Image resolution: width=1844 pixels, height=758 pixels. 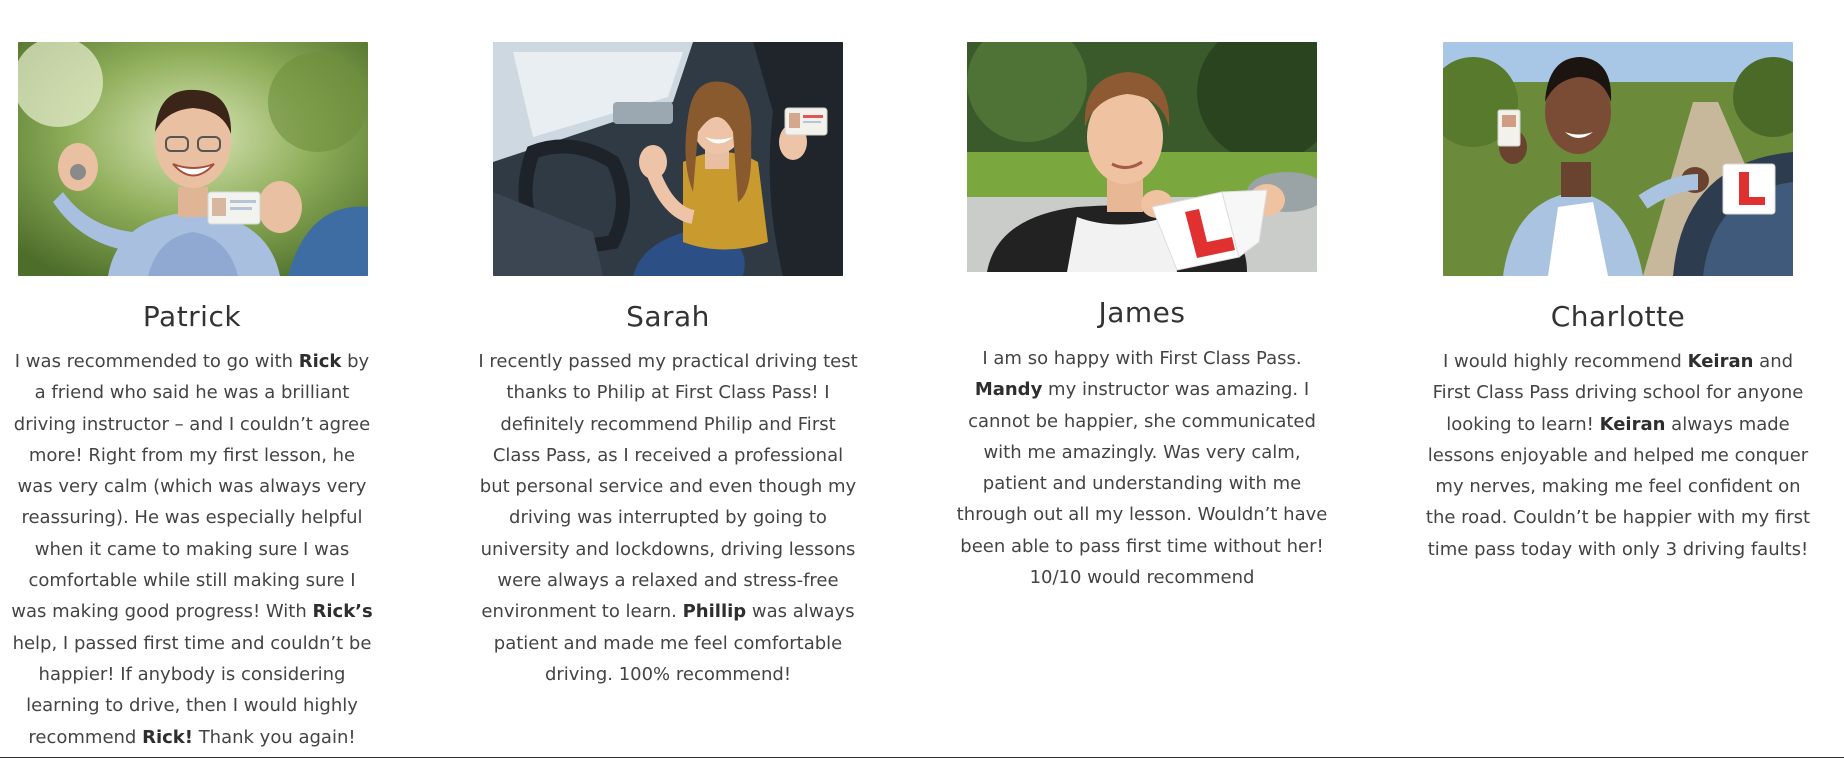 I want to click on sarah-photo-illustration, so click(x=668, y=159).